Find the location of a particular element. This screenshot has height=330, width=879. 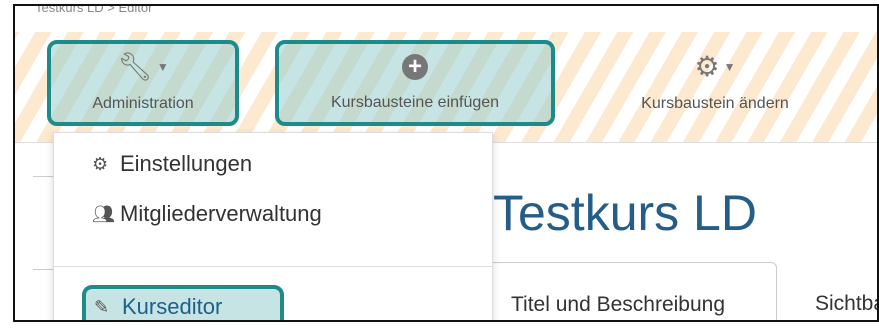

menu-item-members: 👥︎ Mitgliederverwaltung is located at coordinates (207, 214).